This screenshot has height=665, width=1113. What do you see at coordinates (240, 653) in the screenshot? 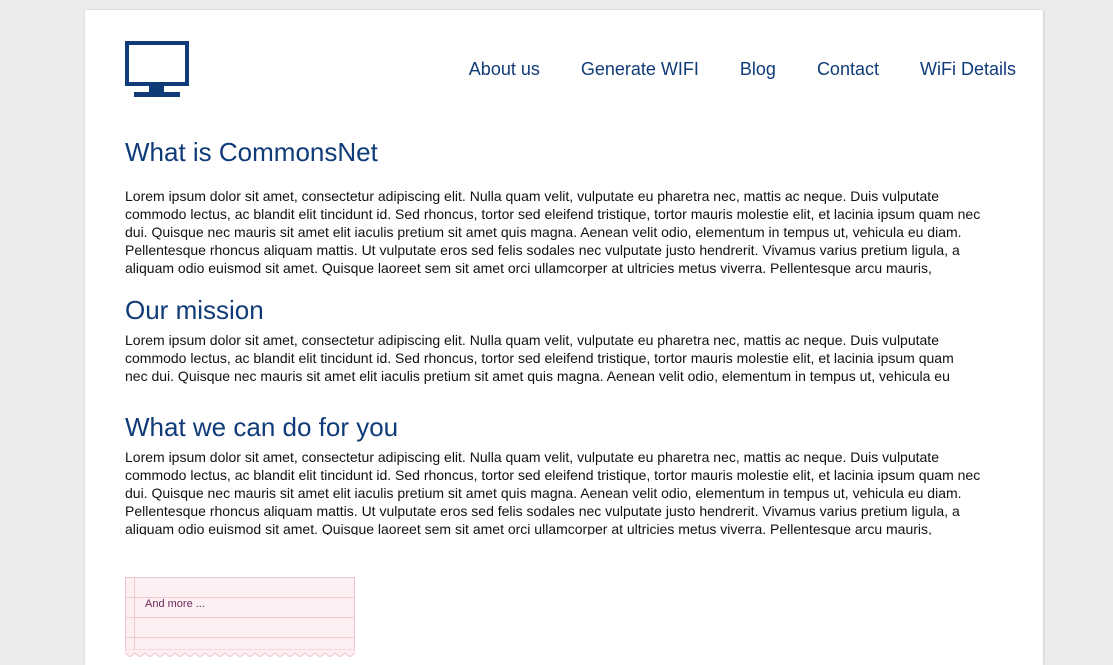
I see `note-torn-edge` at bounding box center [240, 653].